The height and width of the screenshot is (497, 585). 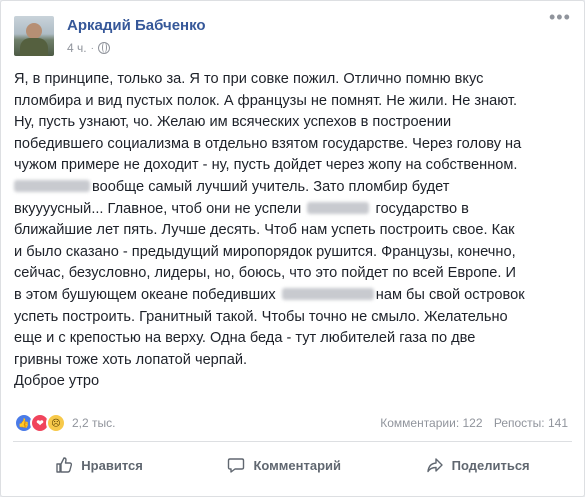 What do you see at coordinates (112, 465) in the screenshot?
I see `like-button-label: Нравится` at bounding box center [112, 465].